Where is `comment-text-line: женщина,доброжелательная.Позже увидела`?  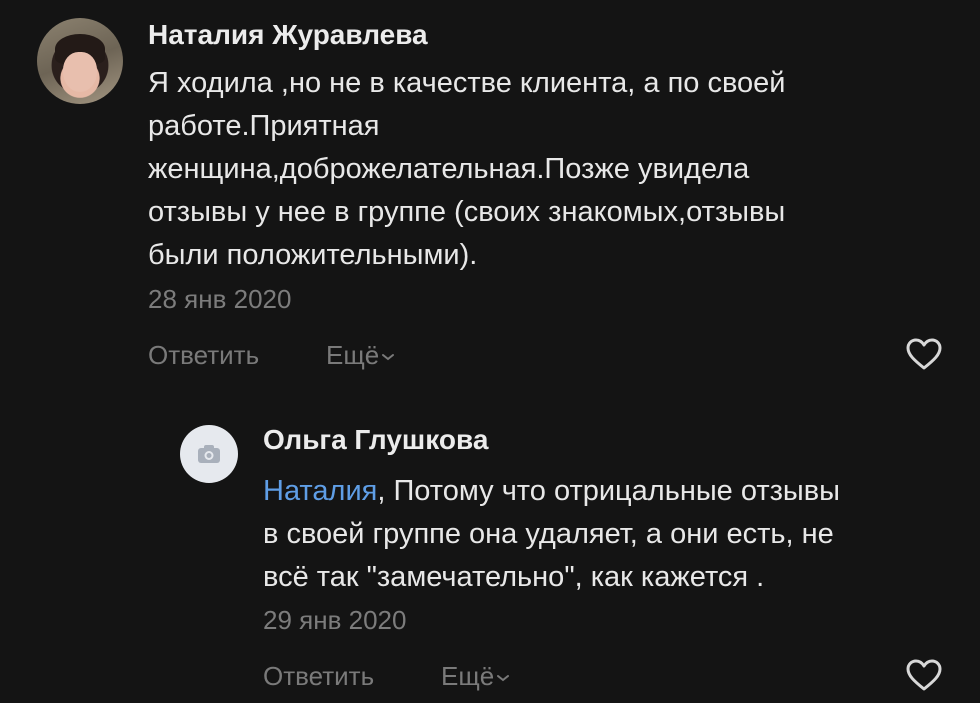
comment-text-line: женщина,доброжелательная.Позже увидела is located at coordinates (449, 169).